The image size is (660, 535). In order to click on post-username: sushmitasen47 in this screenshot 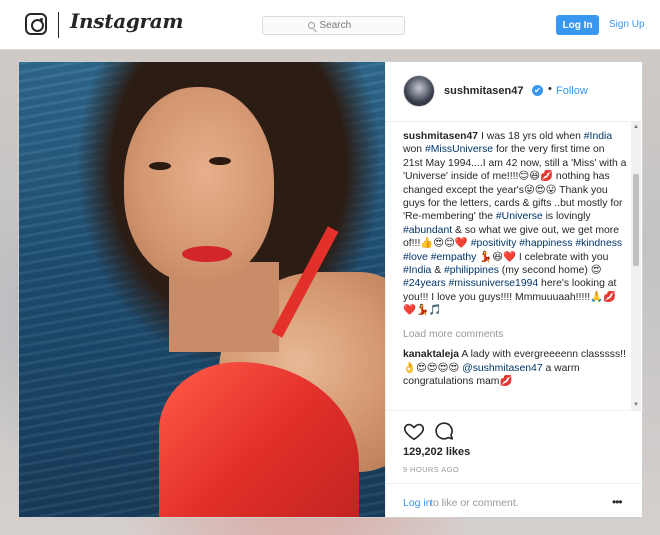, I will do `click(483, 91)`.